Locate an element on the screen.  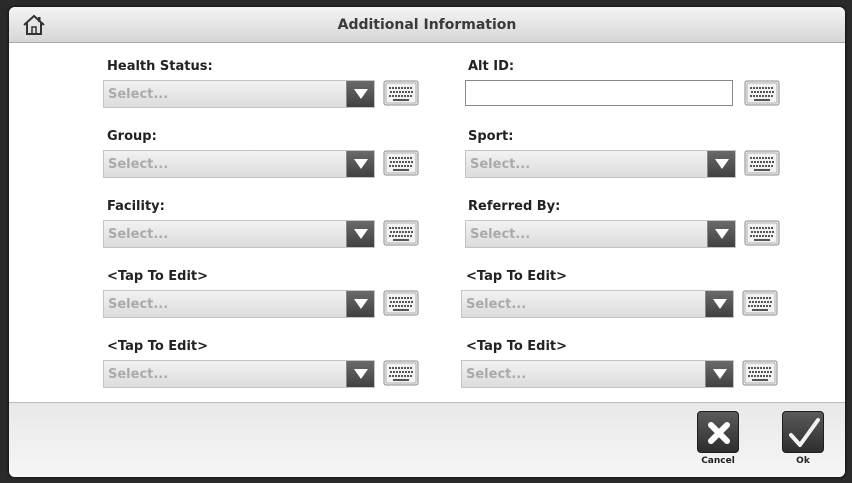
facility-dropdown-arrow is located at coordinates (360, 234).